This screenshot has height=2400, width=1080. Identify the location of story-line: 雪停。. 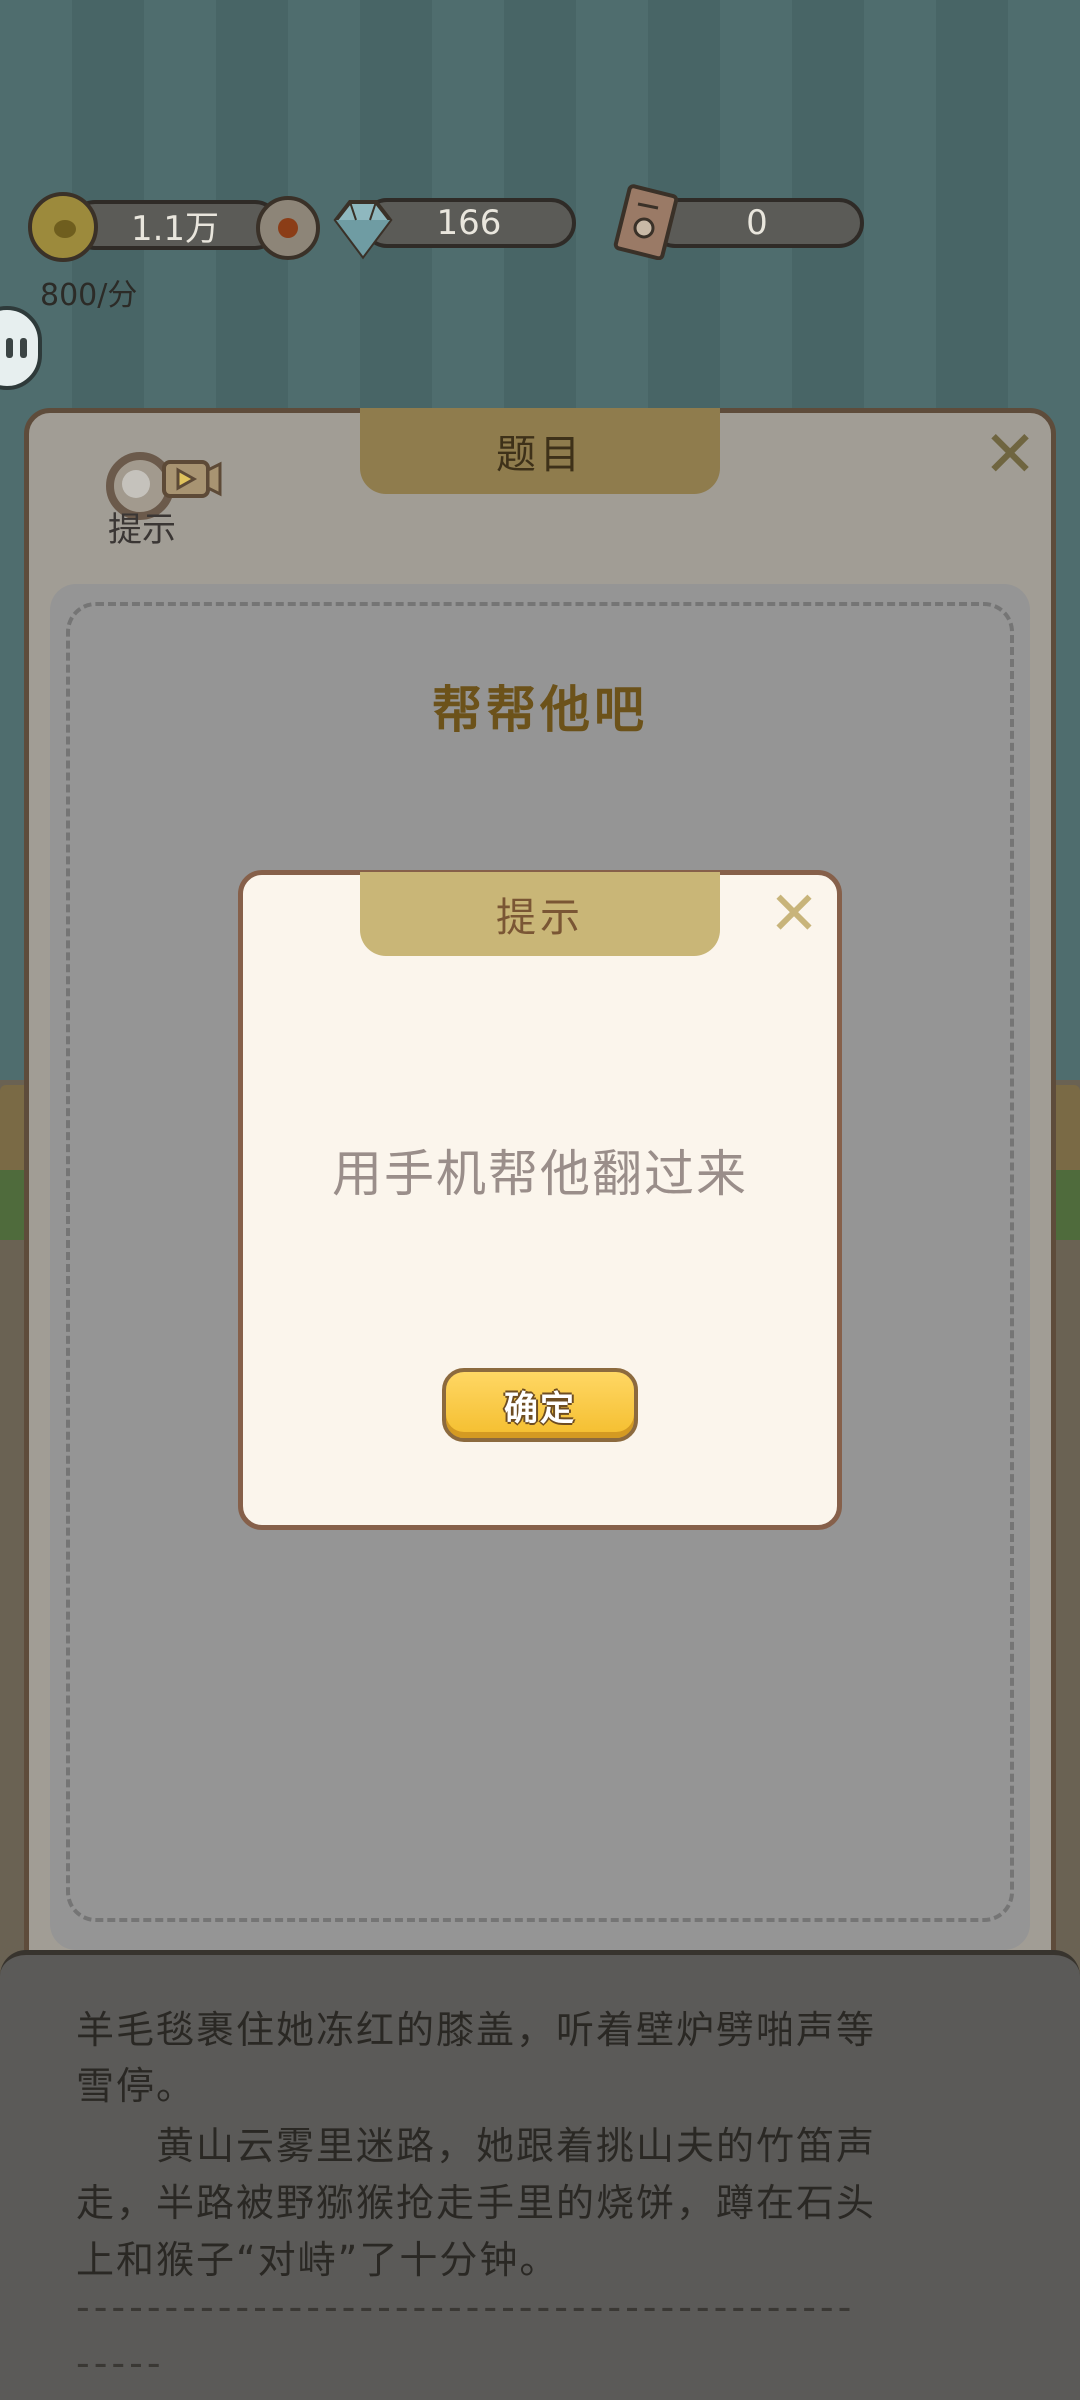
(136, 2086).